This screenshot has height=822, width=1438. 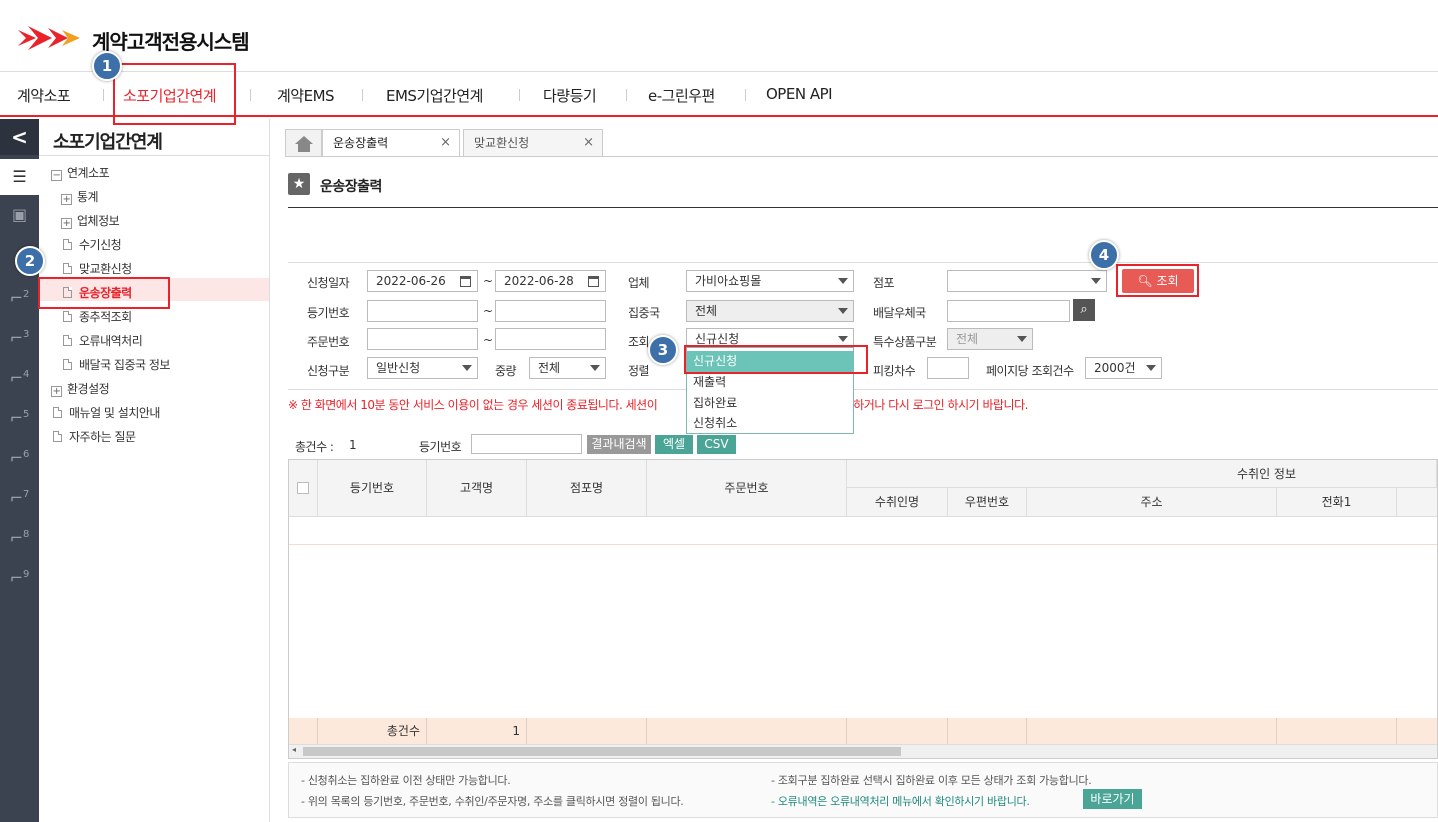 What do you see at coordinates (328, 342) in the screenshot?
I see `label-order-no: 주문번호` at bounding box center [328, 342].